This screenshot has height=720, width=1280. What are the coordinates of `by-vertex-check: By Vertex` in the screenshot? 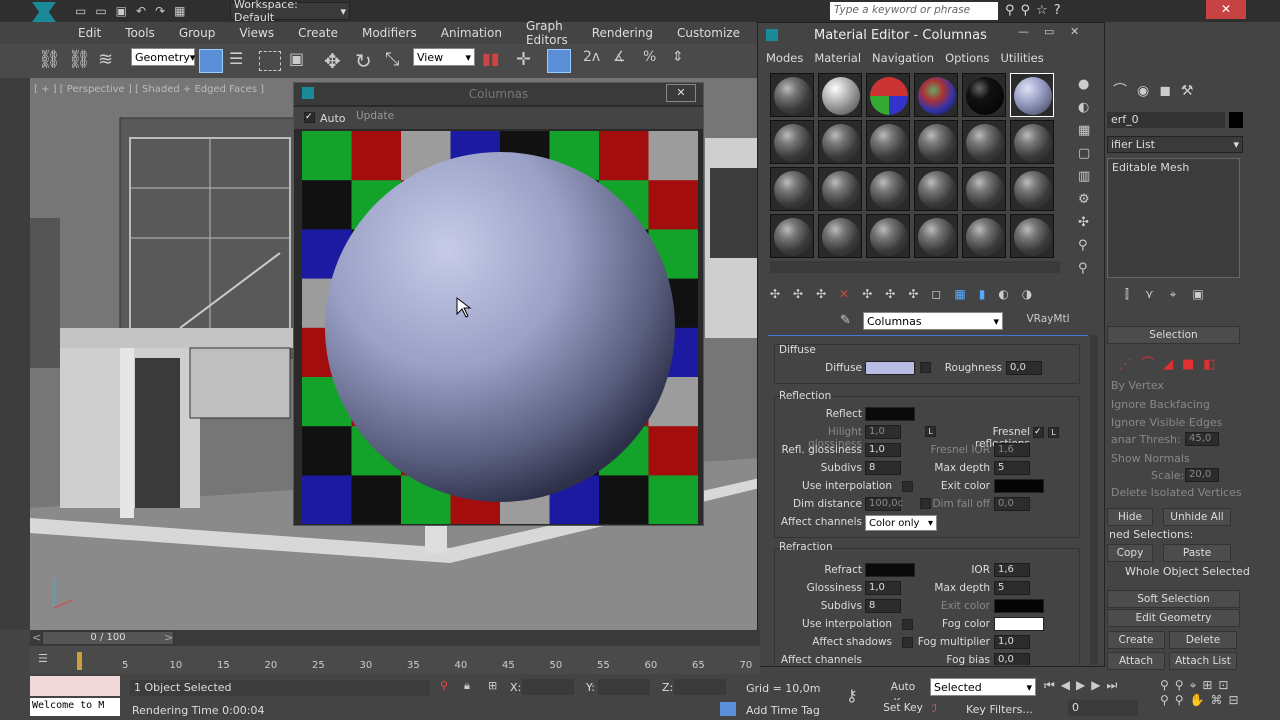 It's located at (1137, 385).